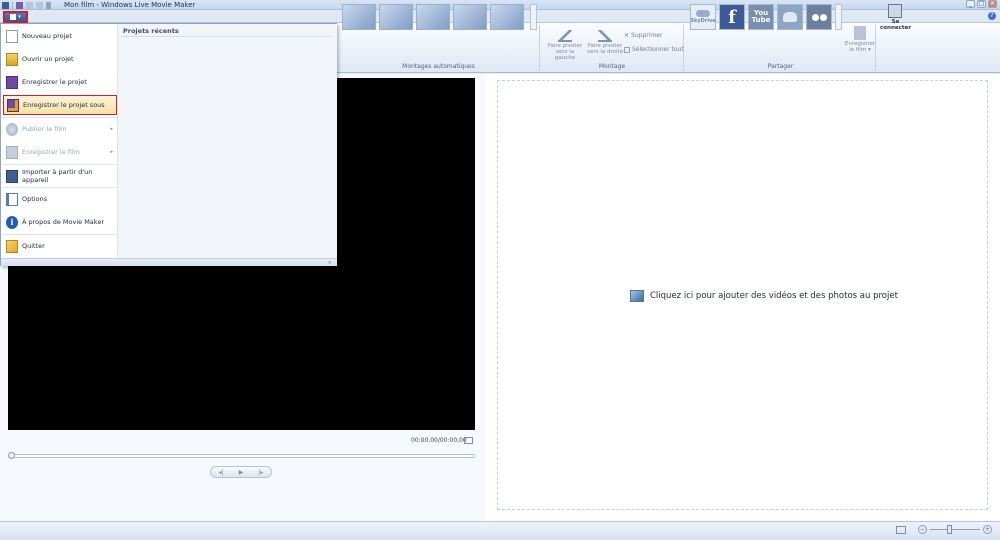 This screenshot has height=540, width=1000. What do you see at coordinates (51, 152) in the screenshot?
I see `menu-item-label: Enregistrer le film` at bounding box center [51, 152].